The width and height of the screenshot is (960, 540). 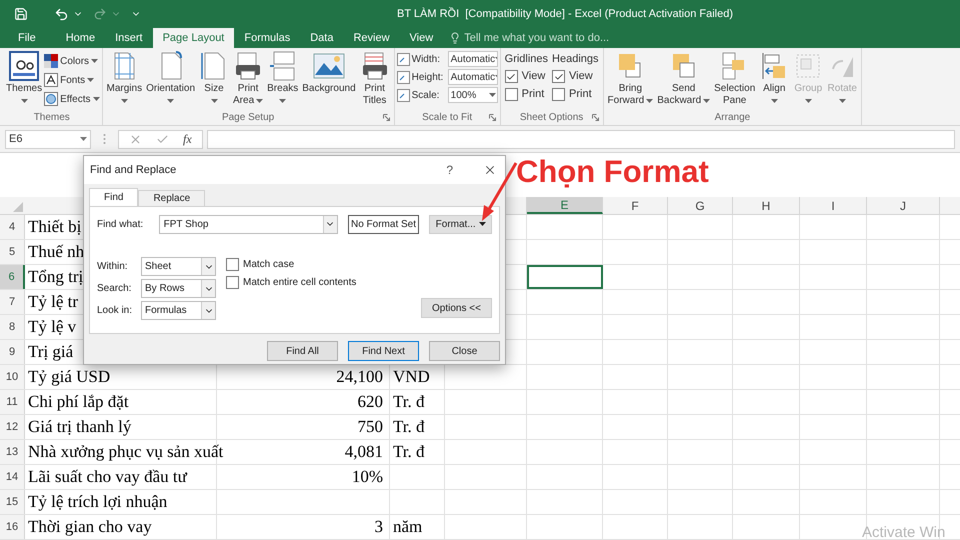 I want to click on column-header: G, so click(x=700, y=205).